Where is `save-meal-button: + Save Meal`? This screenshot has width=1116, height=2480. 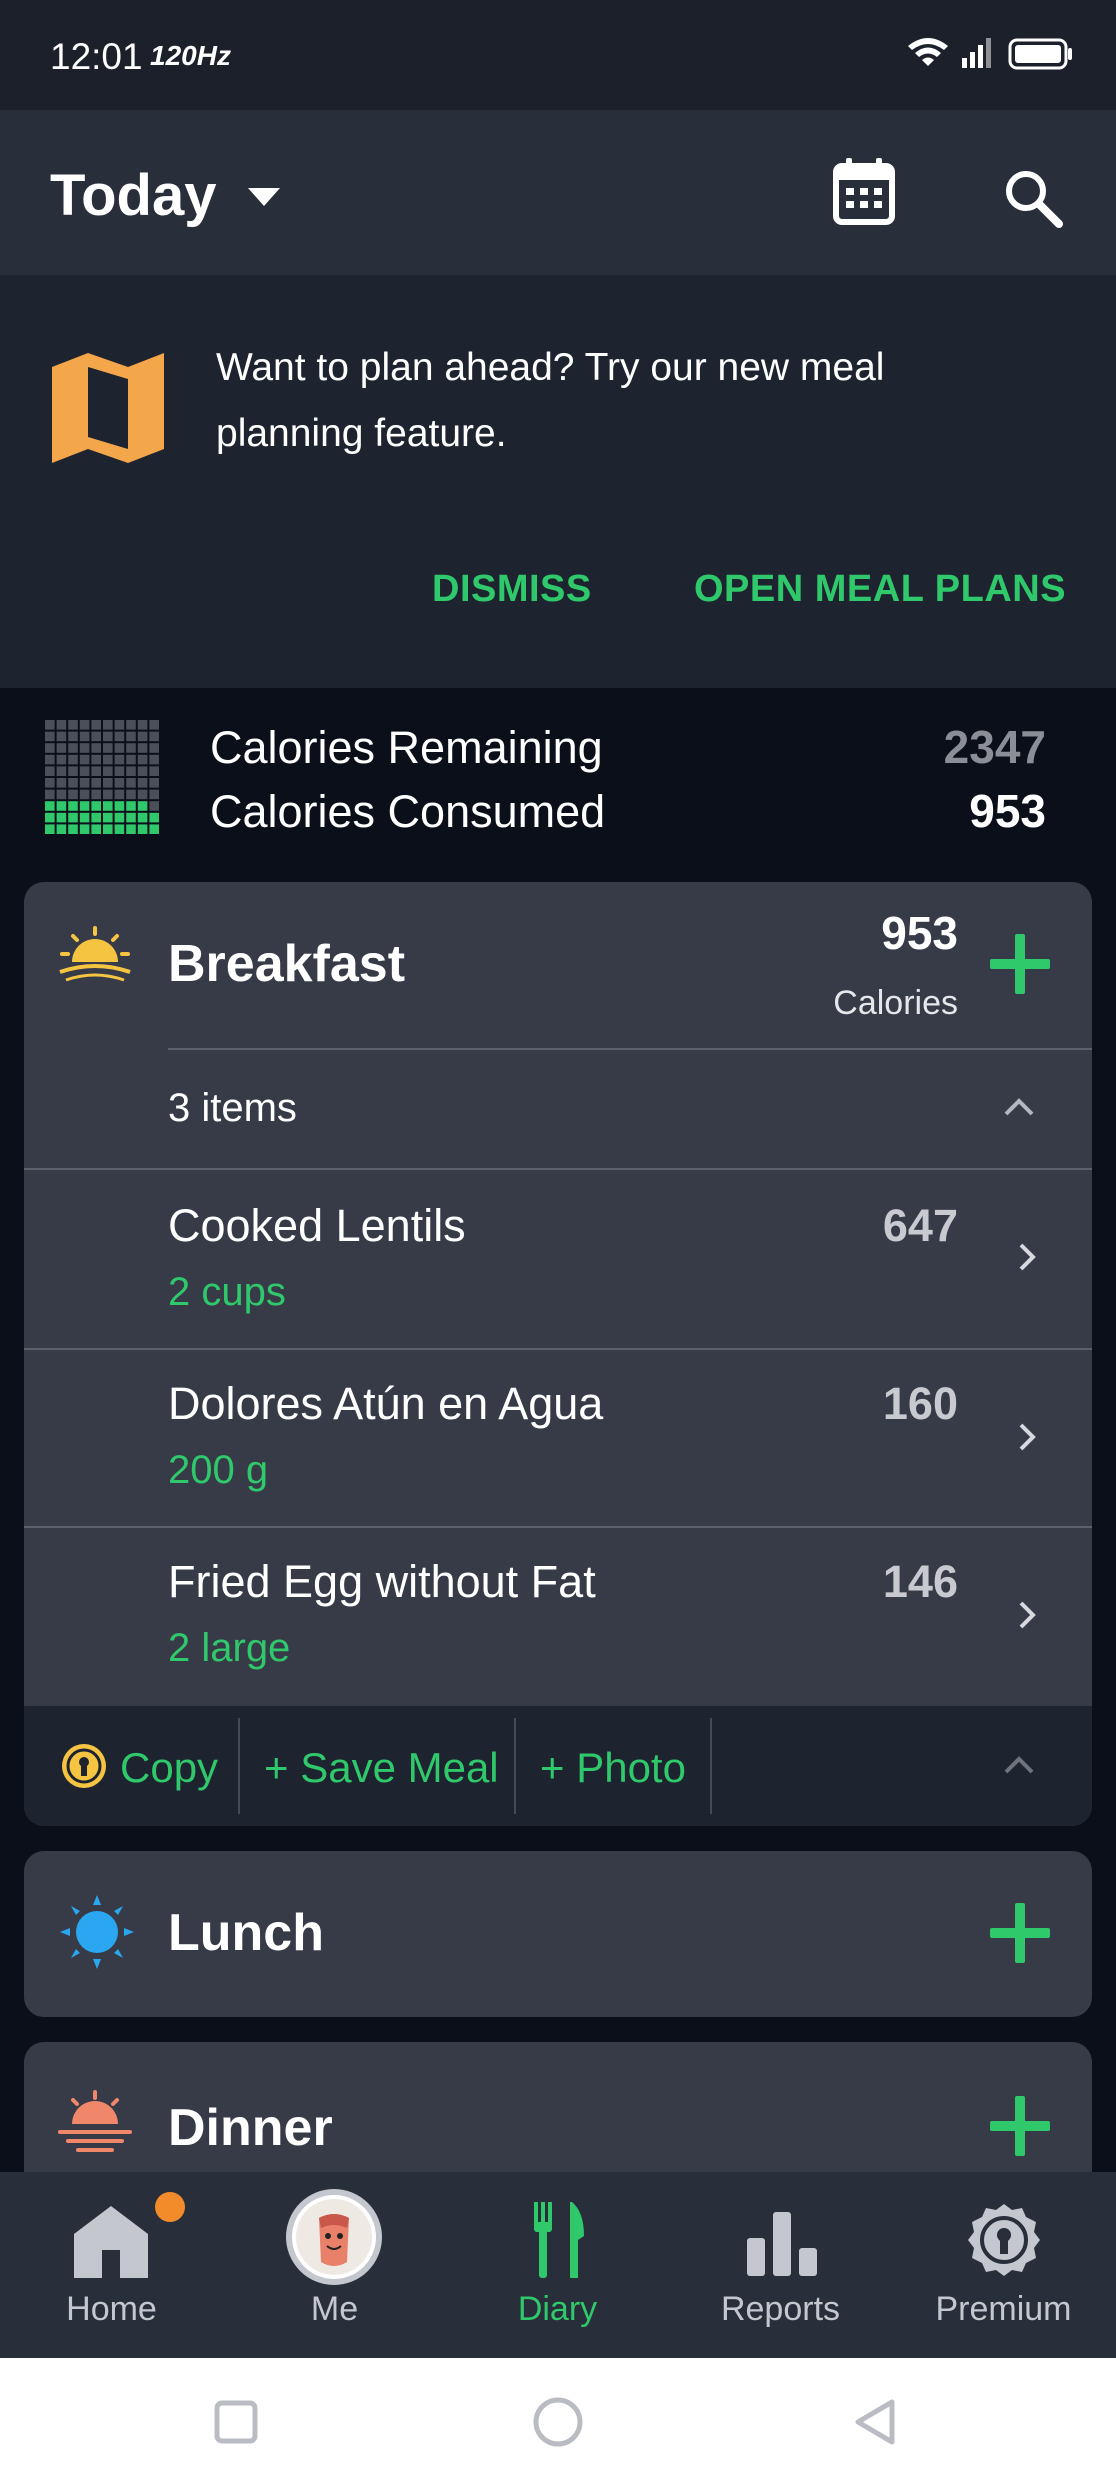 save-meal-button: + Save Meal is located at coordinates (381, 1768).